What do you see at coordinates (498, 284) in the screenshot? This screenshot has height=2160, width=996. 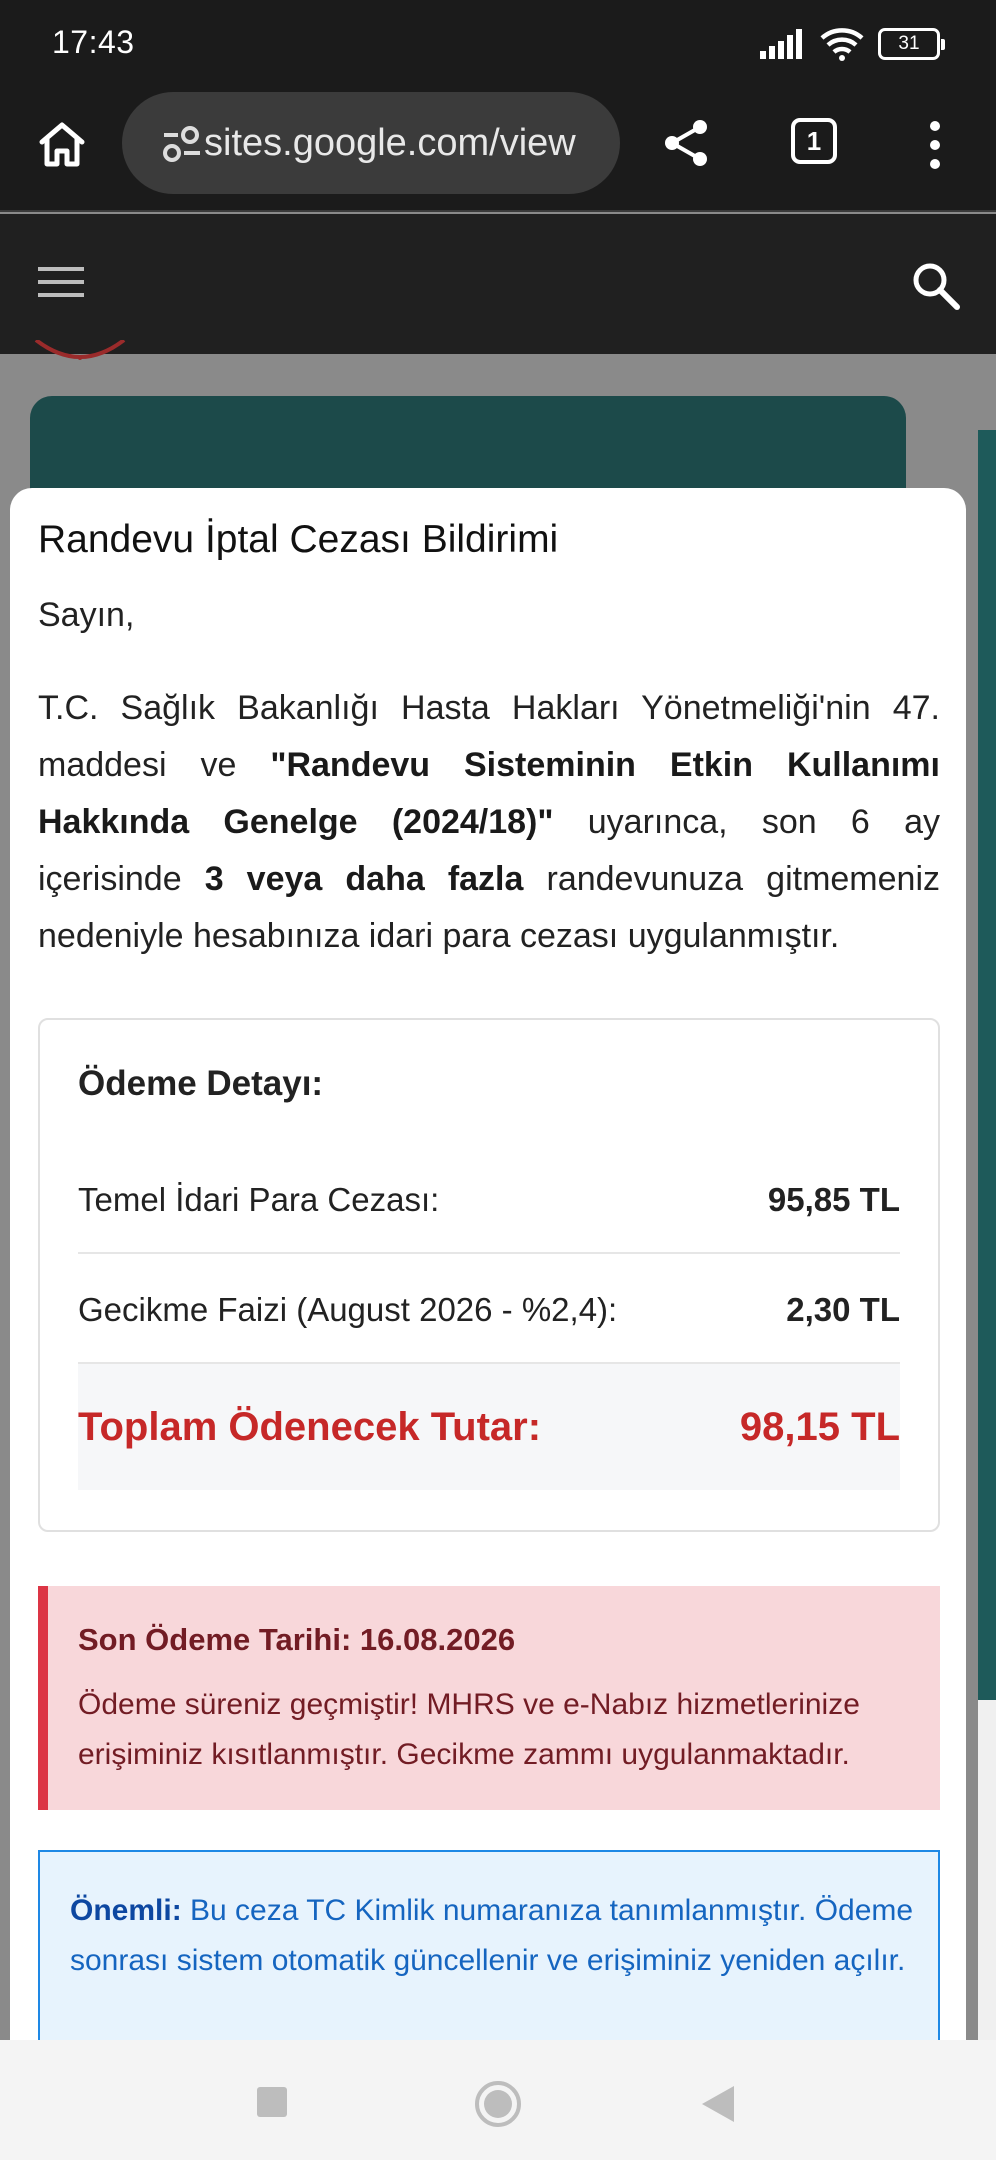 I see `site-header` at bounding box center [498, 284].